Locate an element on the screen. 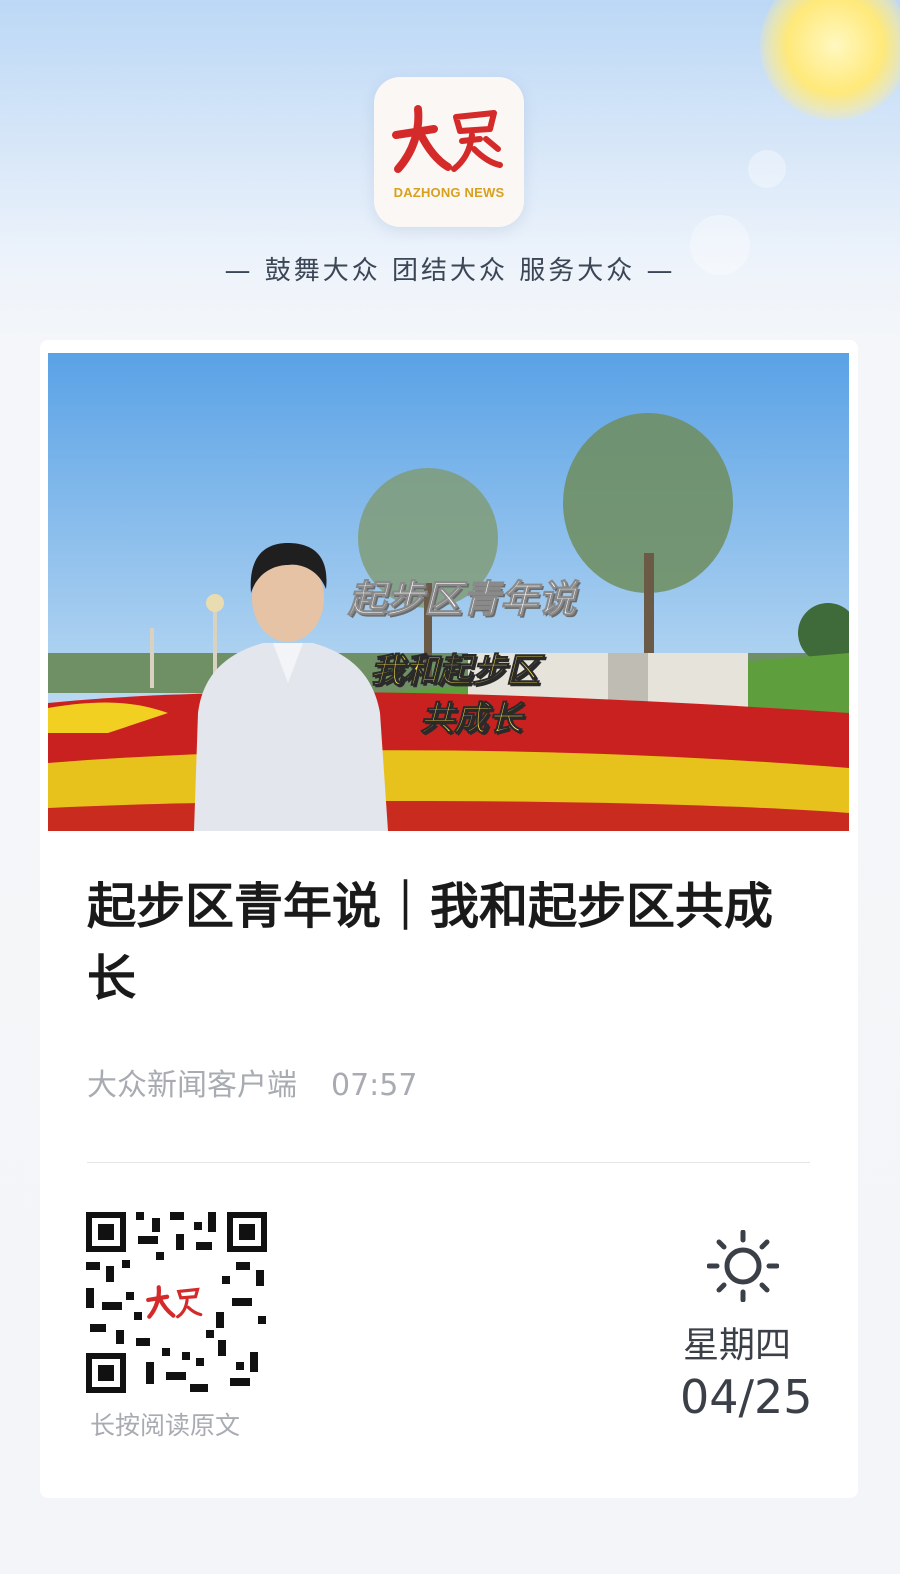 The width and height of the screenshot is (900, 1574). article-title: 起步区青年说｜我和起步区共成长 is located at coordinates (452, 942).